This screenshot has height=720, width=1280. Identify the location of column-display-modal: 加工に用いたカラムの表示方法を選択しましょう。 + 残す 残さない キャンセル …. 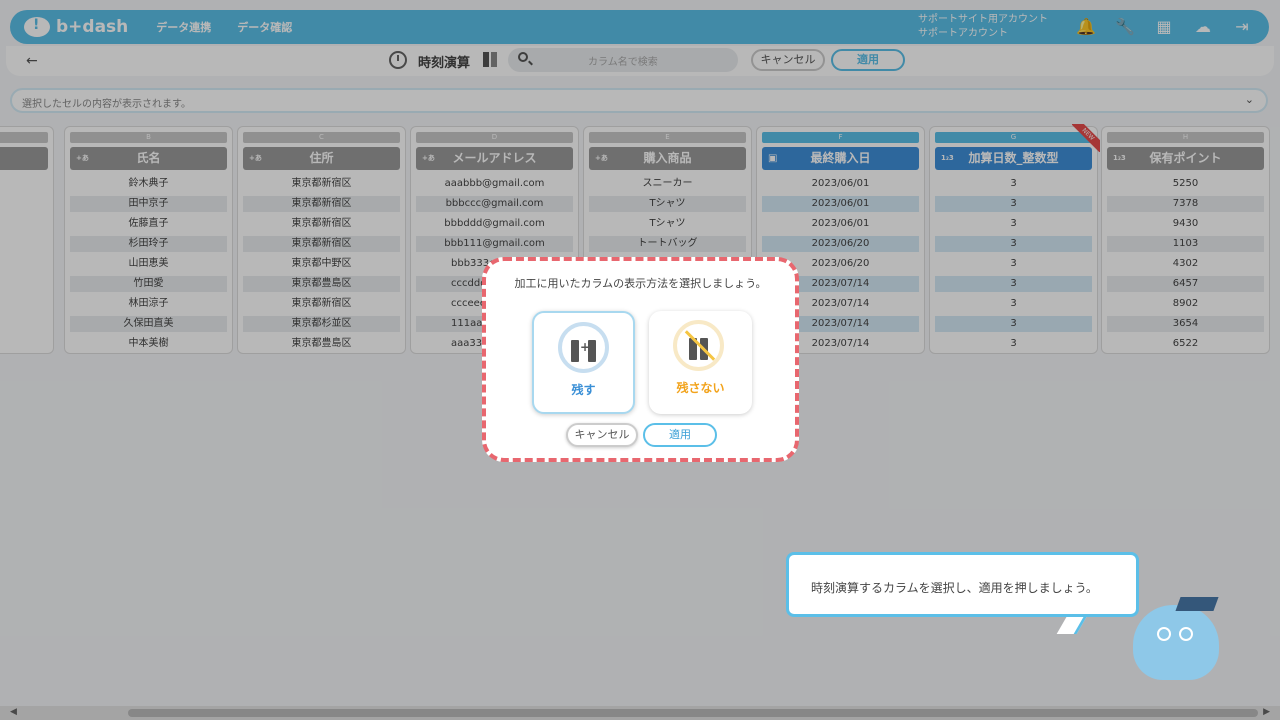
(640, 359).